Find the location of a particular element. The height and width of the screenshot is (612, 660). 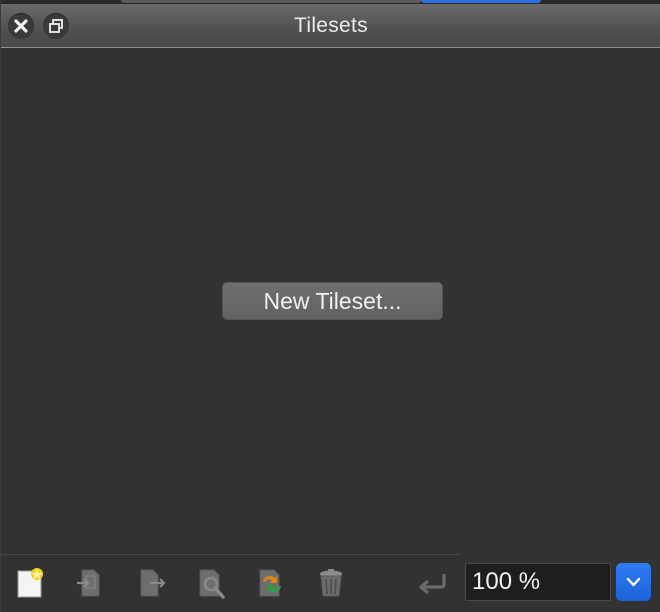

panel-title: Tilesets is located at coordinates (331, 25).